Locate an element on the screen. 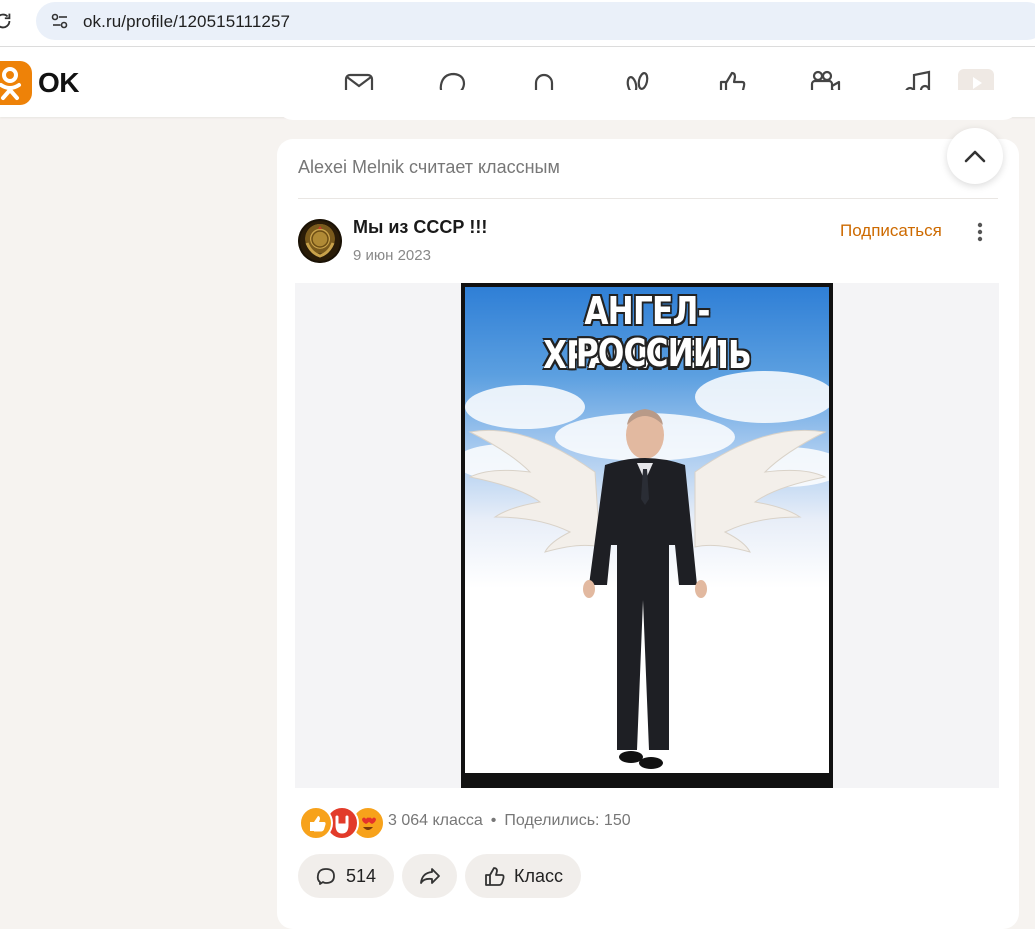 This screenshot has height=929, width=1035. divider is located at coordinates (648, 198).